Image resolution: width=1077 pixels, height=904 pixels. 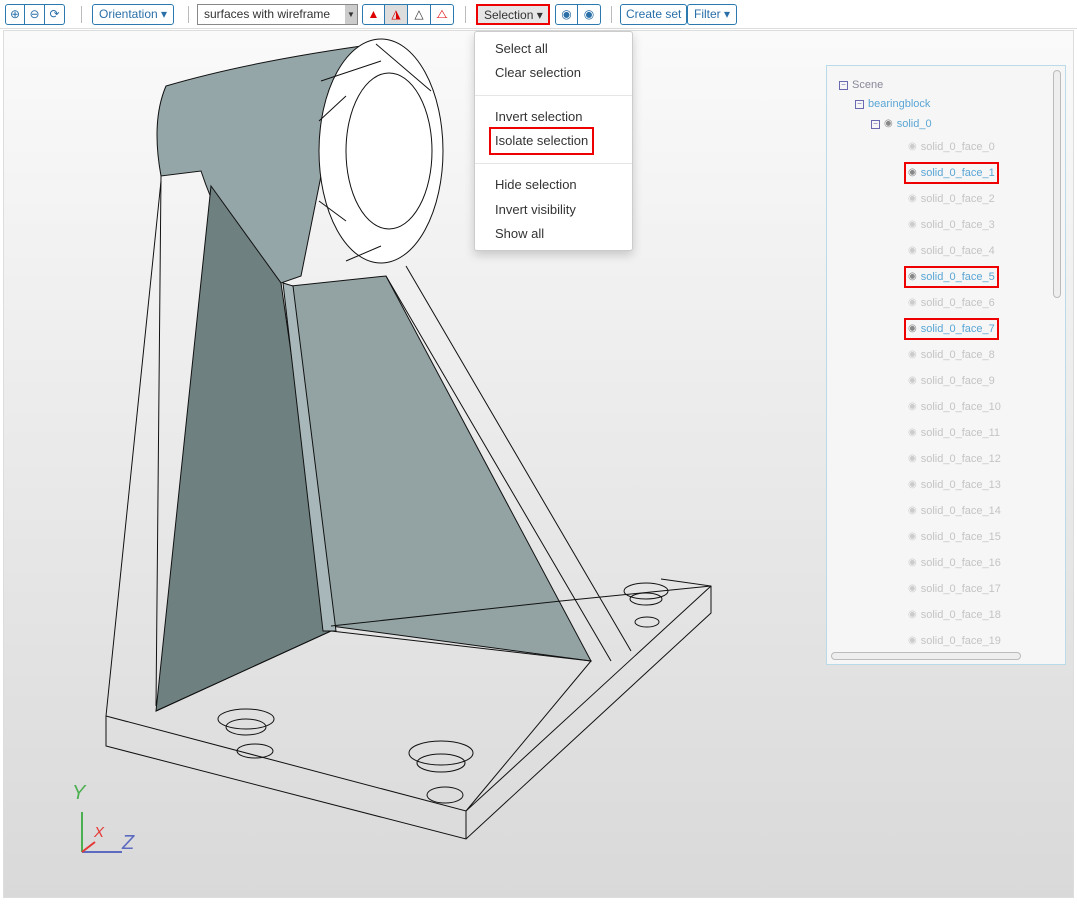 I want to click on zoom-in-icon: ⊕, so click(x=15, y=14).